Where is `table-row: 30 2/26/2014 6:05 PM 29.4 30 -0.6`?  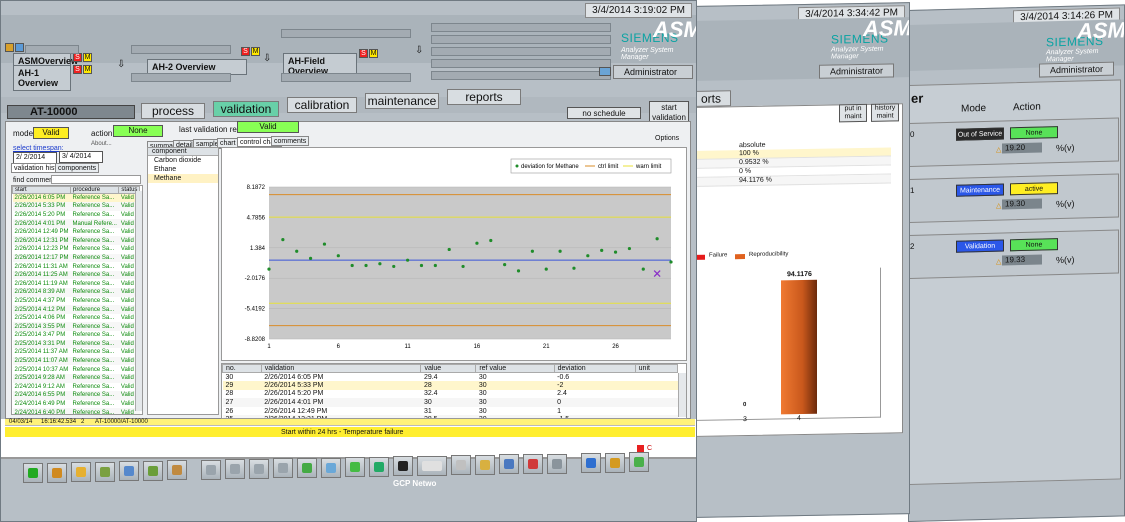
table-row: 30 2/26/2014 6:05 PM 29.4 30 -0.6 is located at coordinates (450, 377).